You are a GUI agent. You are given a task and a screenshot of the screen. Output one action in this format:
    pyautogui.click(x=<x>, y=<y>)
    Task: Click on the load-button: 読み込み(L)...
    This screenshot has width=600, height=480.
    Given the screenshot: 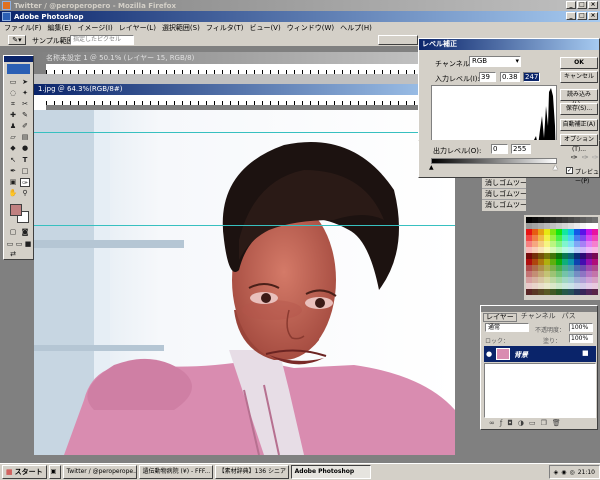 What is the action you would take?
    pyautogui.click(x=579, y=98)
    